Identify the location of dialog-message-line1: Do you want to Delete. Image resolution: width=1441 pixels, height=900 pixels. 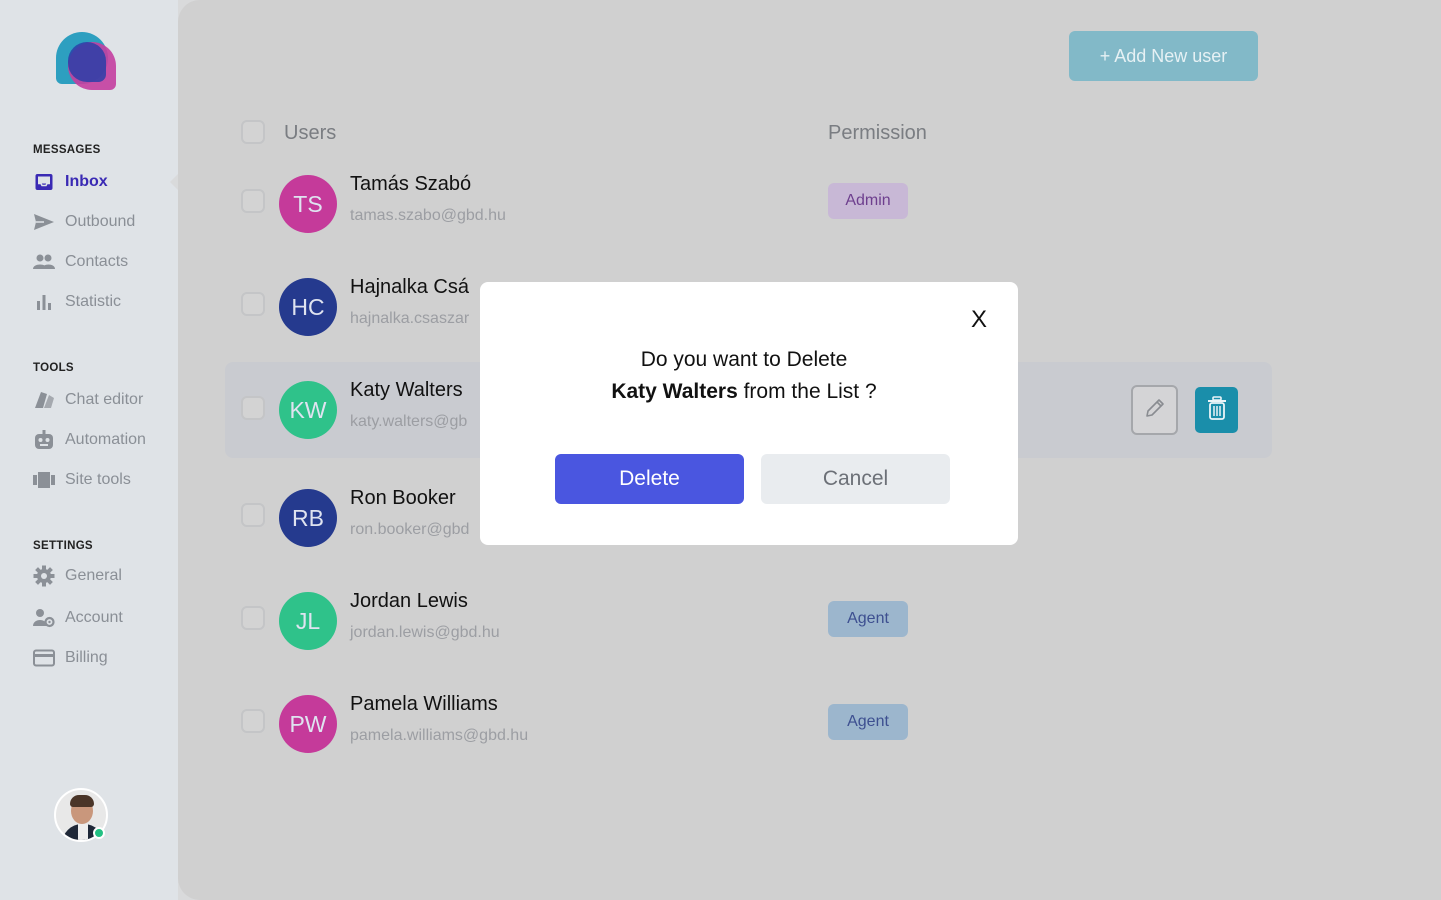
(744, 359).